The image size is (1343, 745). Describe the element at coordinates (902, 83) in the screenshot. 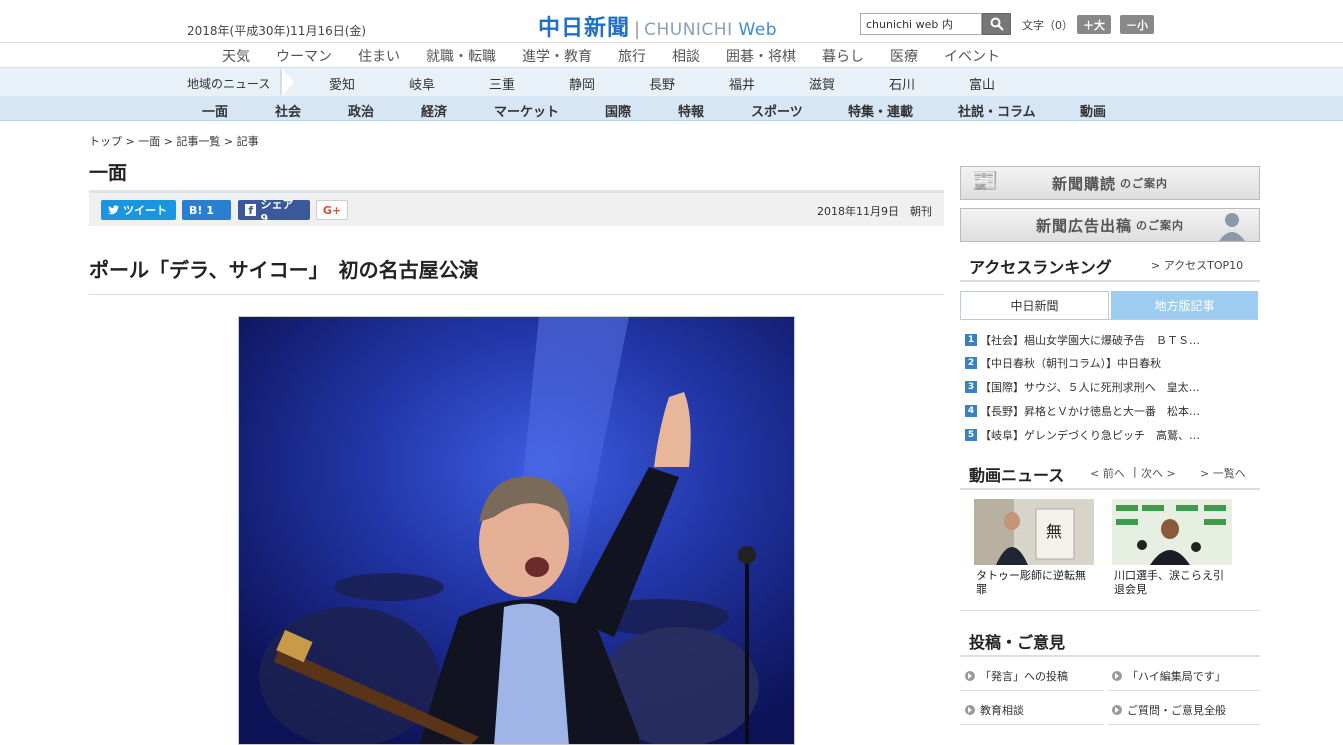

I see `region-item-ishikawa: 石川` at that location.